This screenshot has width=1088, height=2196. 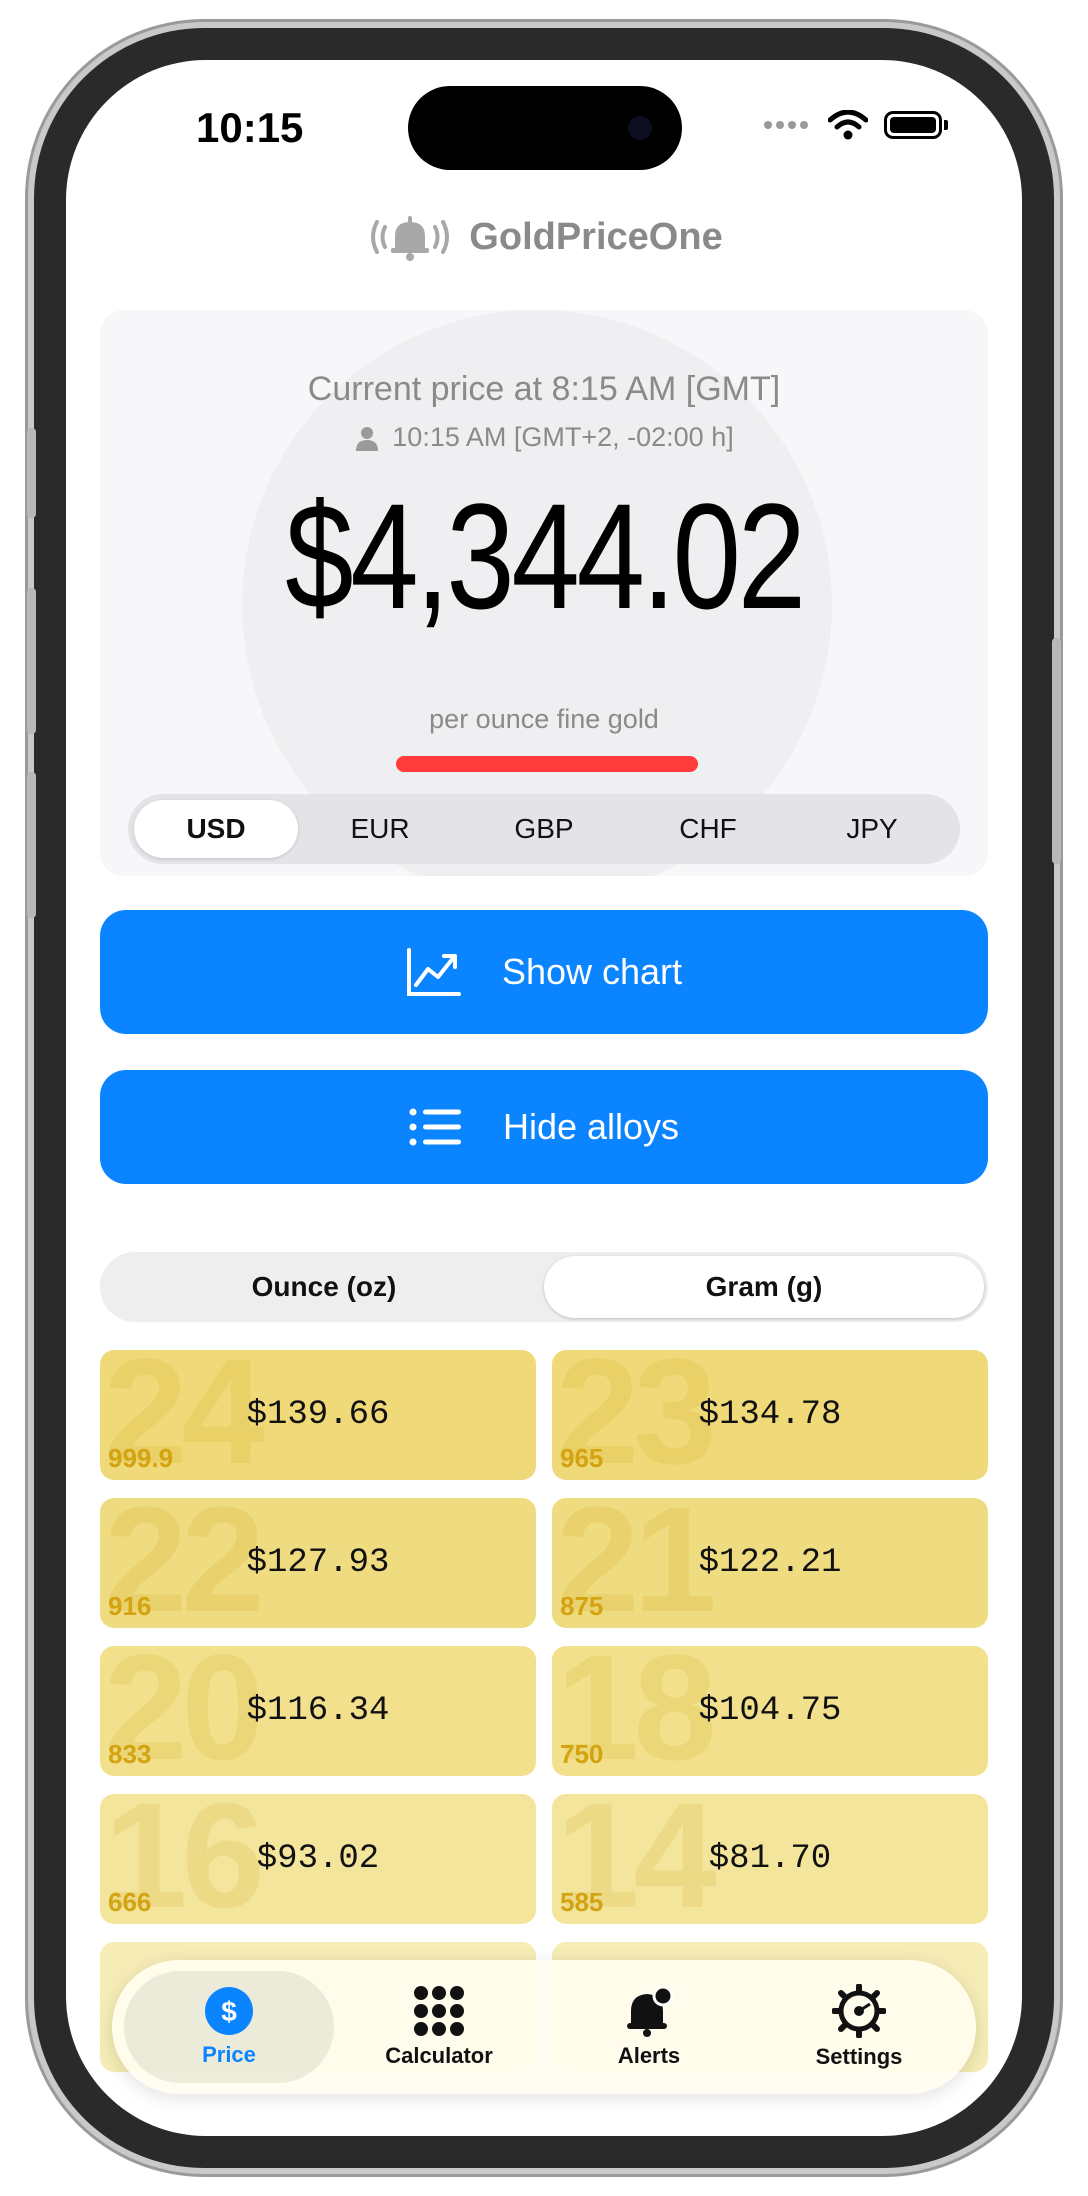 I want to click on alloy-card-18k: 18 750 $104.75, so click(x=770, y=1711).